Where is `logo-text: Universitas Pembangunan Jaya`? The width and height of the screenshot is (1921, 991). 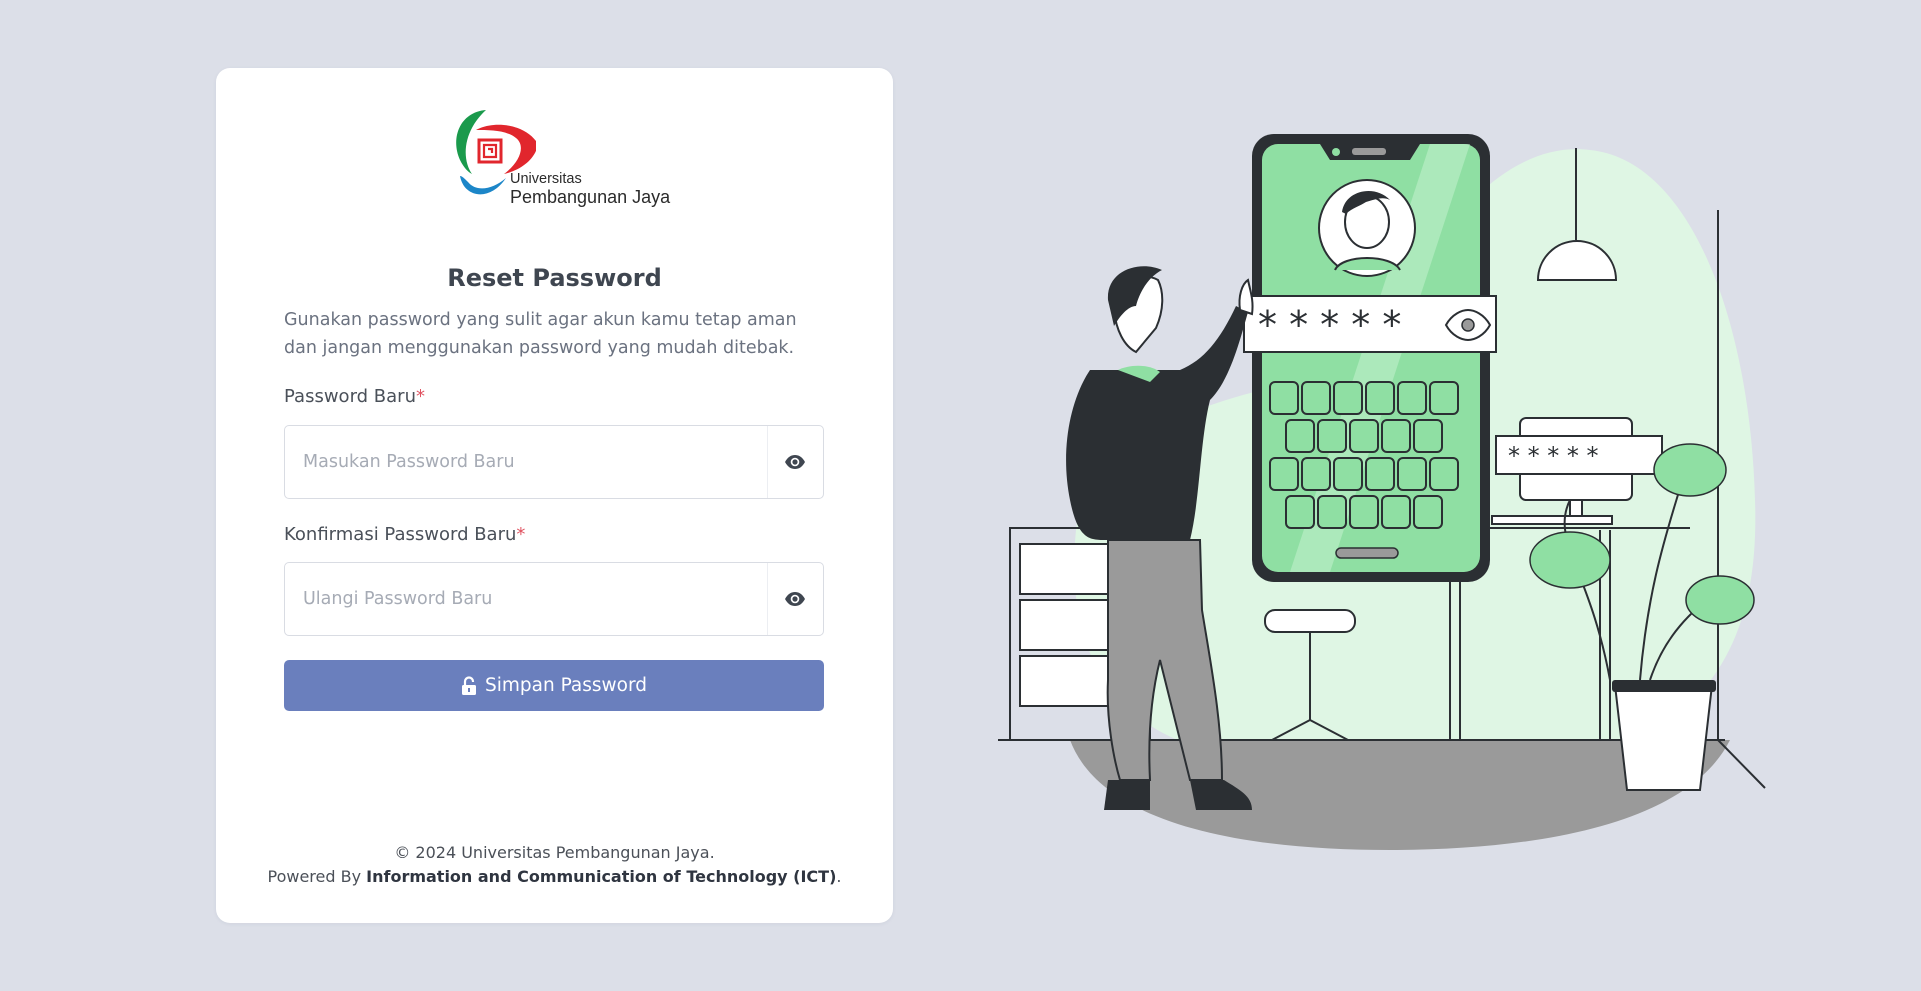
logo-text: Universitas Pembangunan Jaya is located at coordinates (590, 189).